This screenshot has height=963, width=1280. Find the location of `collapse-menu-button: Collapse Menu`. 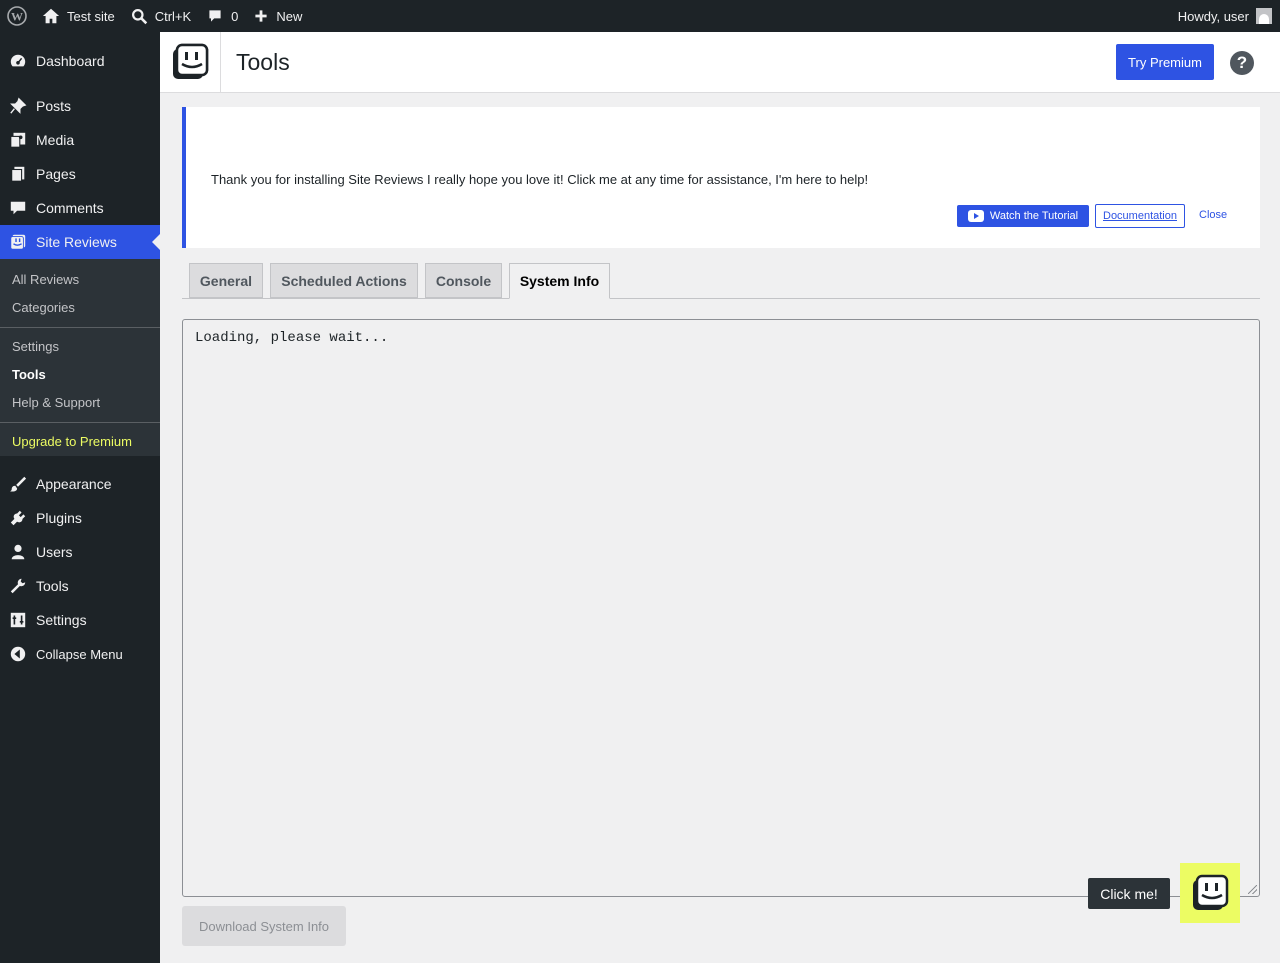

collapse-menu-button: Collapse Menu is located at coordinates (80, 654).